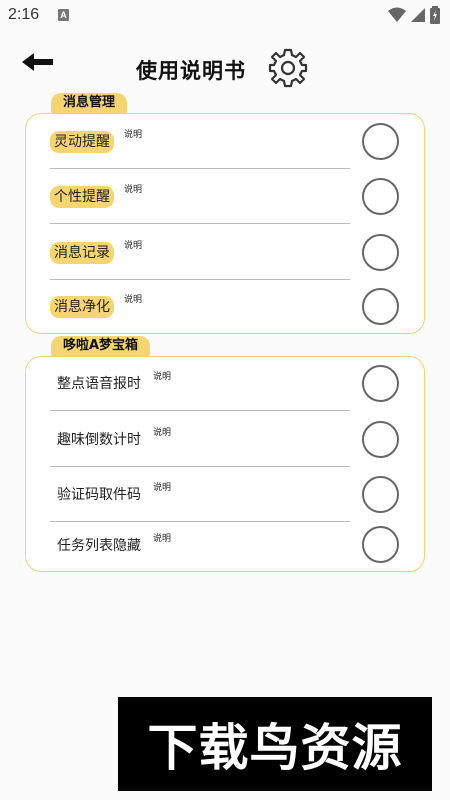 The image size is (450, 800). What do you see at coordinates (418, 15) in the screenshot?
I see `cellular-signal-icon` at bounding box center [418, 15].